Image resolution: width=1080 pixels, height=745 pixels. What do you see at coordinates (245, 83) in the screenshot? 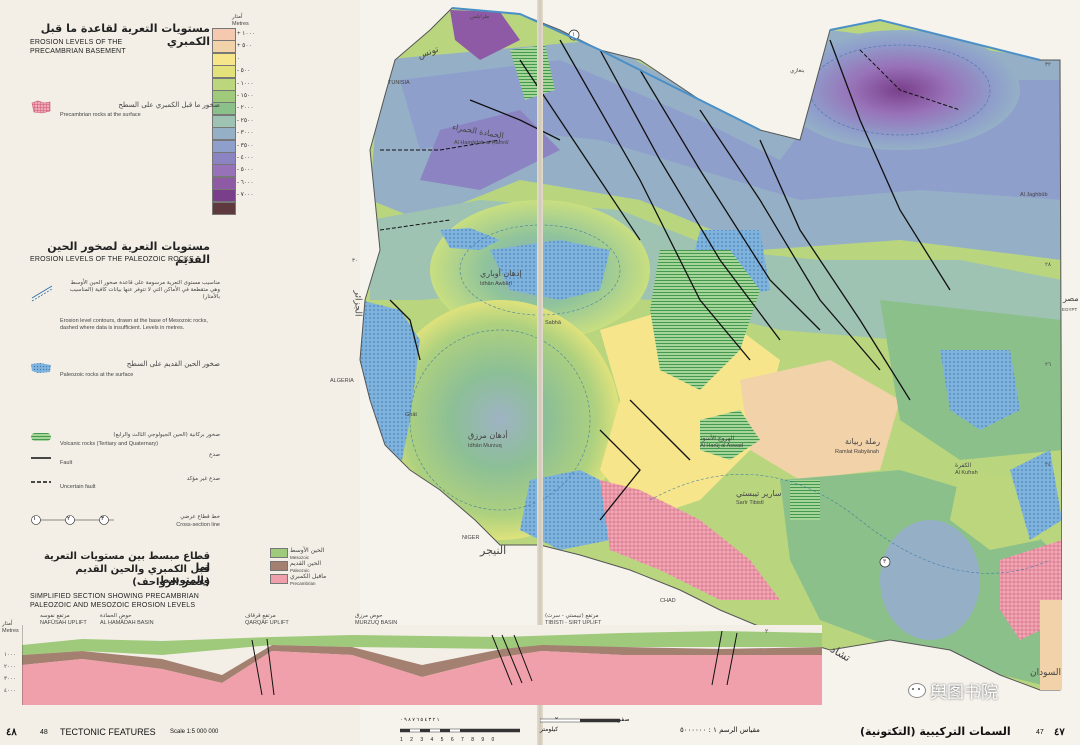
I see `scale-label: - ١٠٠٠` at bounding box center [245, 83].